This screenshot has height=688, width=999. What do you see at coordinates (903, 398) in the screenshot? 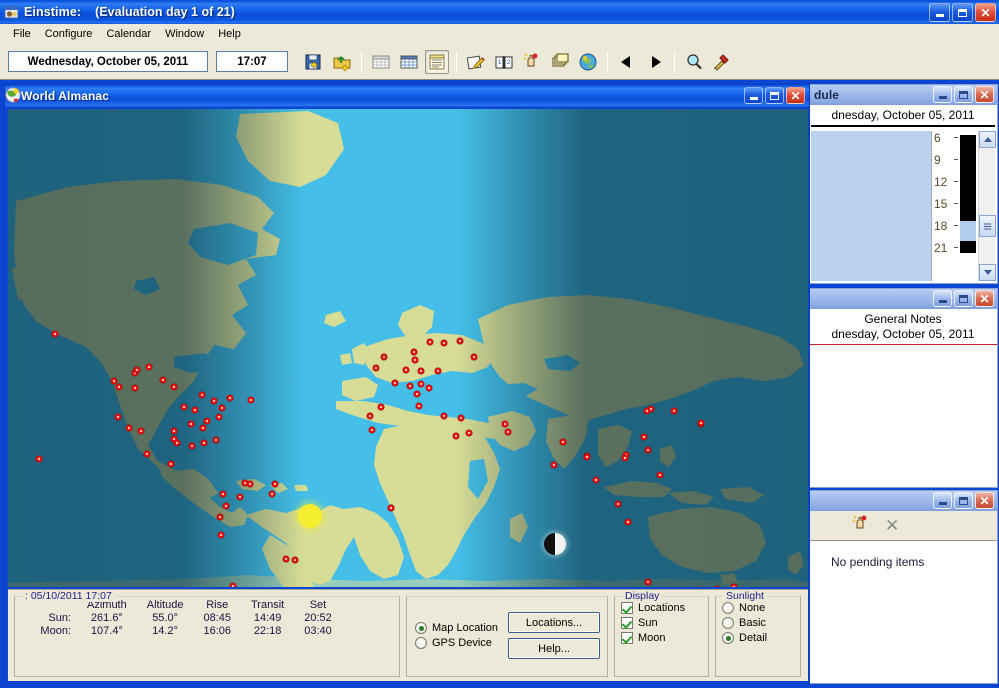
I see `notes-body: General Notes dnesday, October 05, 2011` at bounding box center [903, 398].